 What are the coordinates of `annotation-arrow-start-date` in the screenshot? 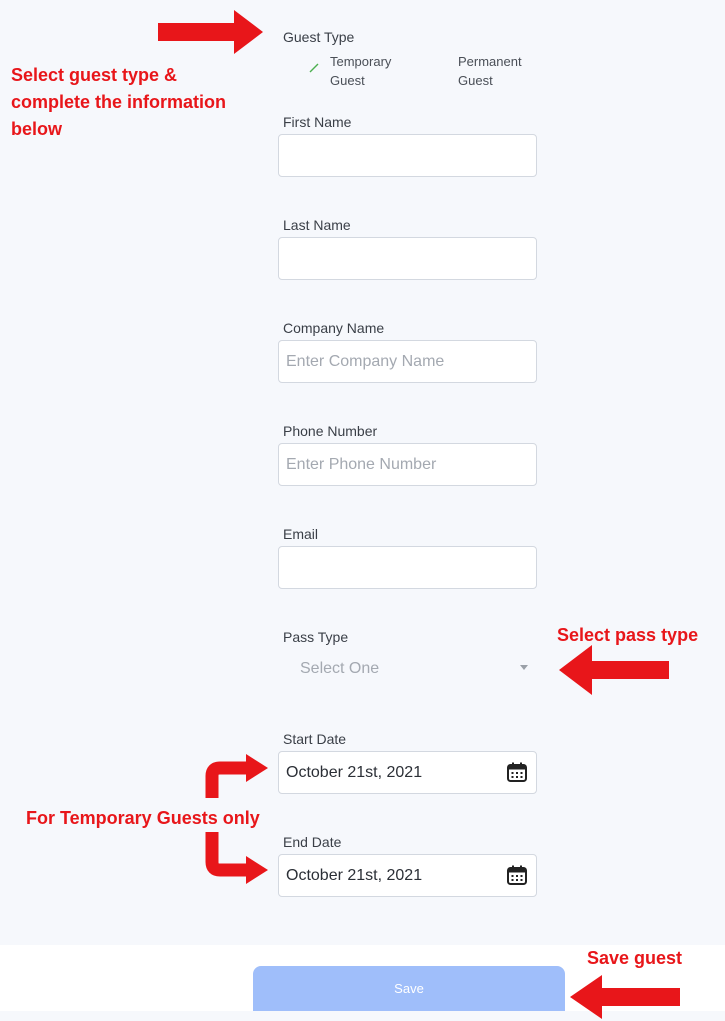 It's located at (236, 776).